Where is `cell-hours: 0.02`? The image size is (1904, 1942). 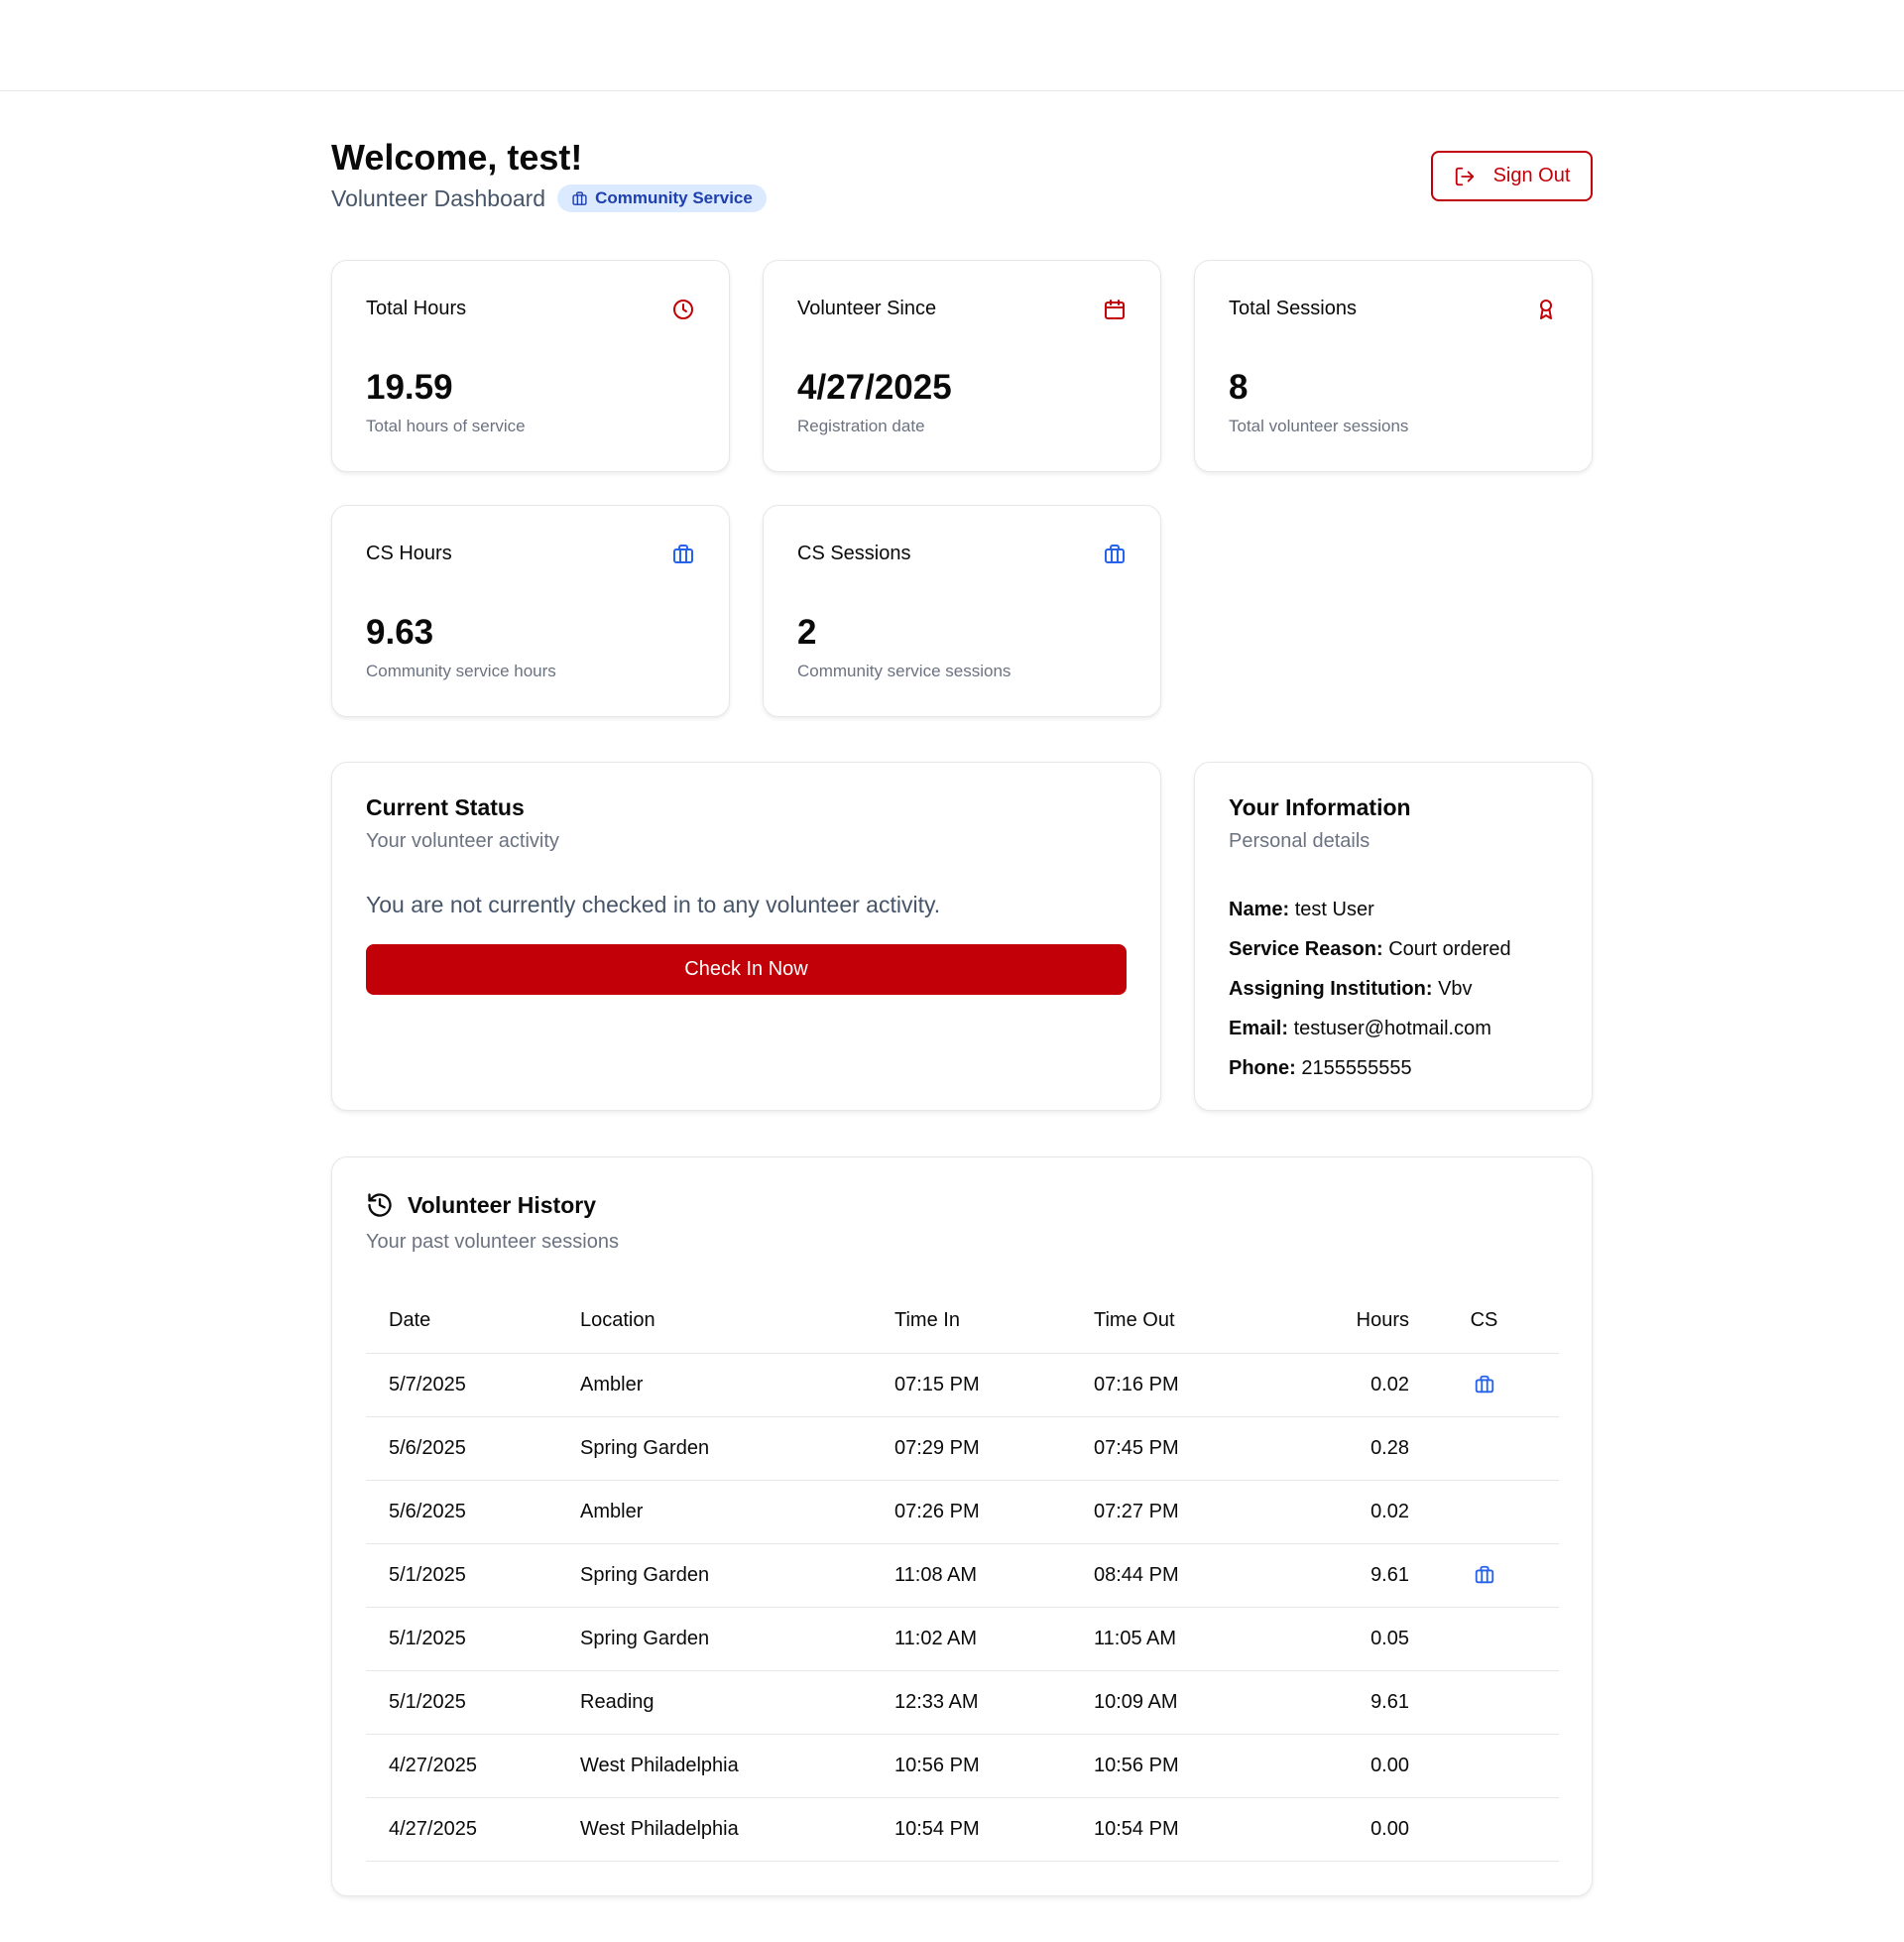
cell-hours: 0.02 is located at coordinates (1339, 1385).